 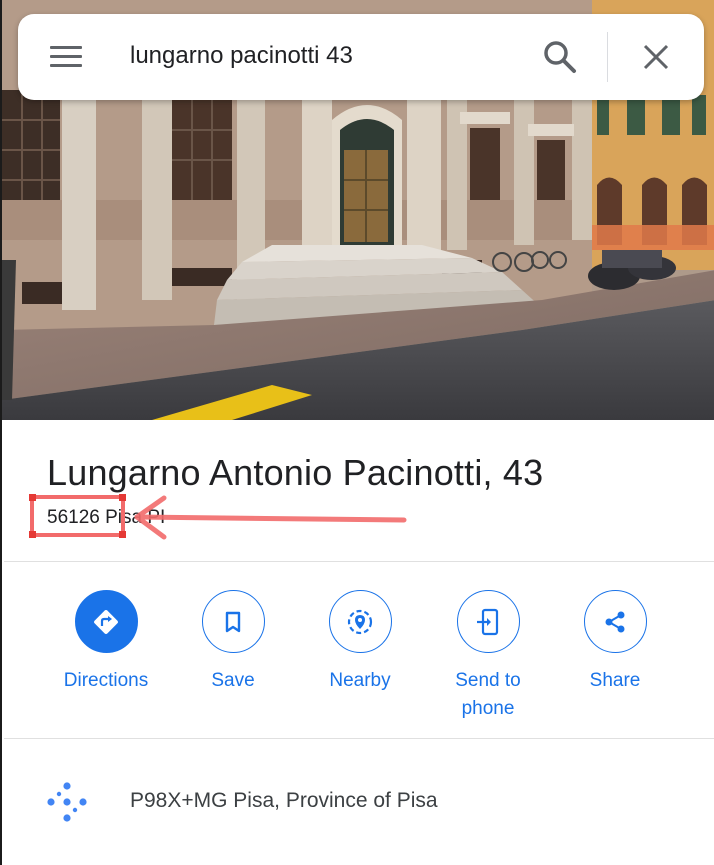 I want to click on close-icon, so click(x=656, y=57).